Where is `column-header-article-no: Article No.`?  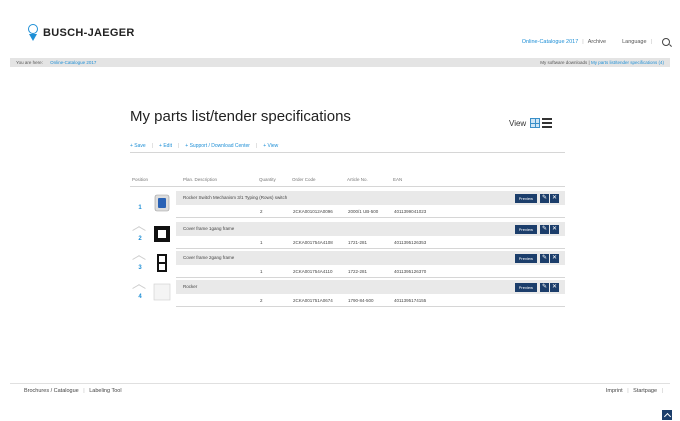 column-header-article-no: Article No. is located at coordinates (357, 179).